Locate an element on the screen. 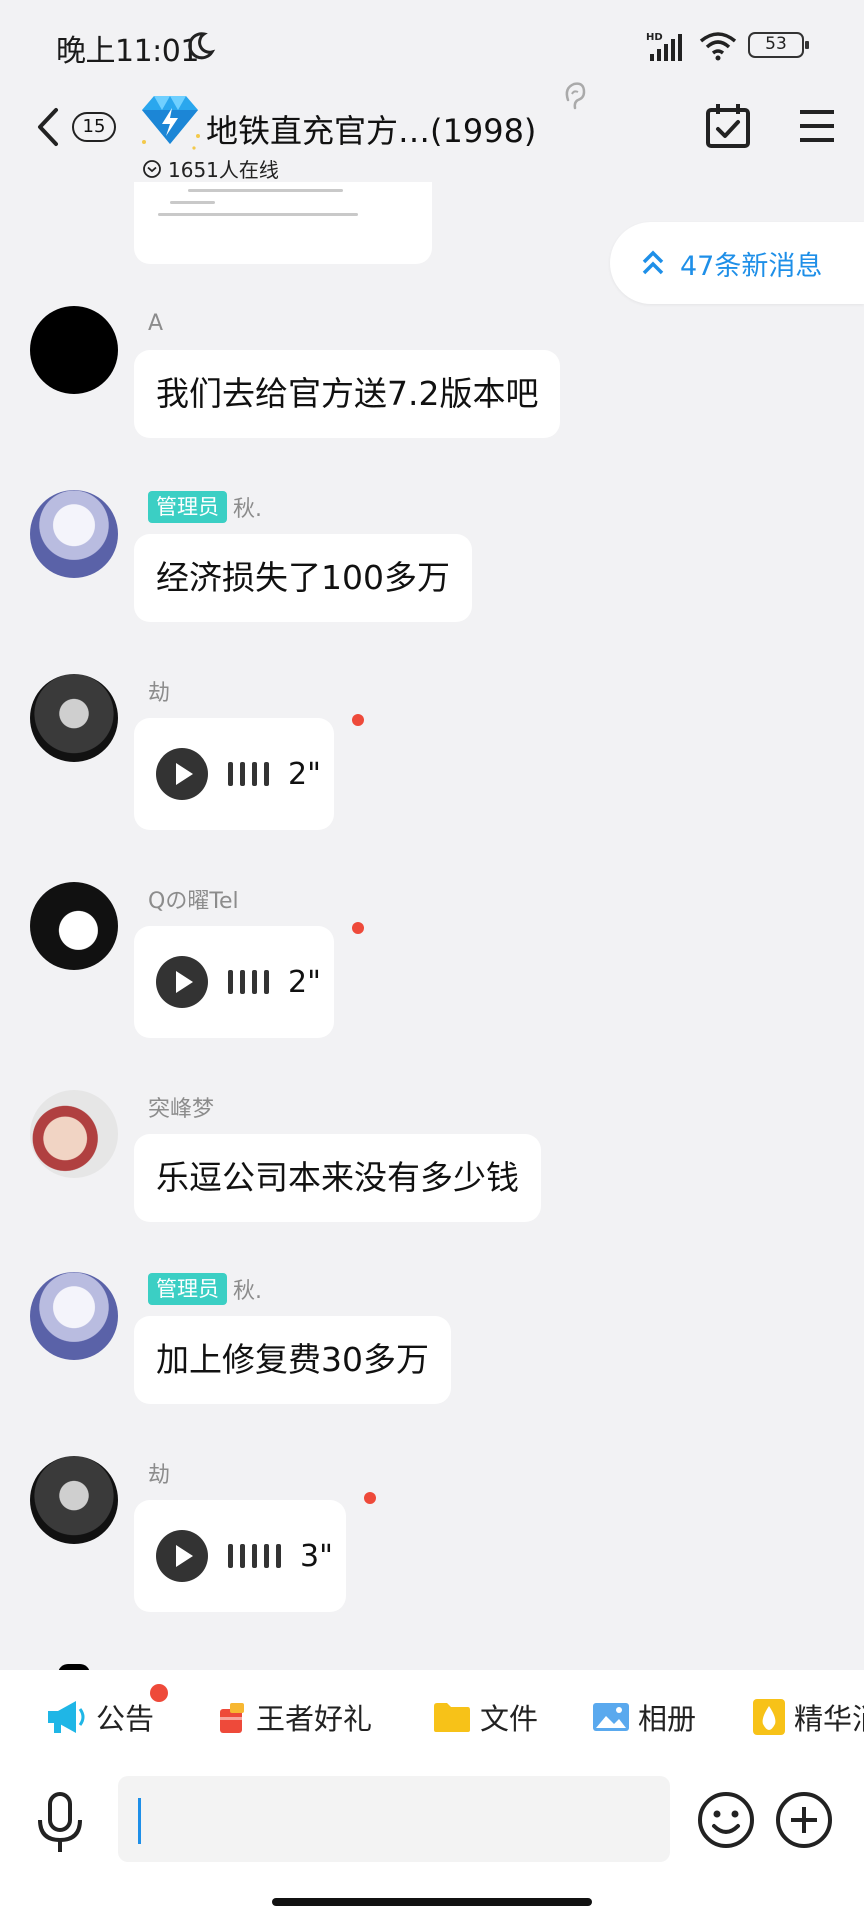 The image size is (864, 1920). toolbar-label: 文件 is located at coordinates (509, 1719).